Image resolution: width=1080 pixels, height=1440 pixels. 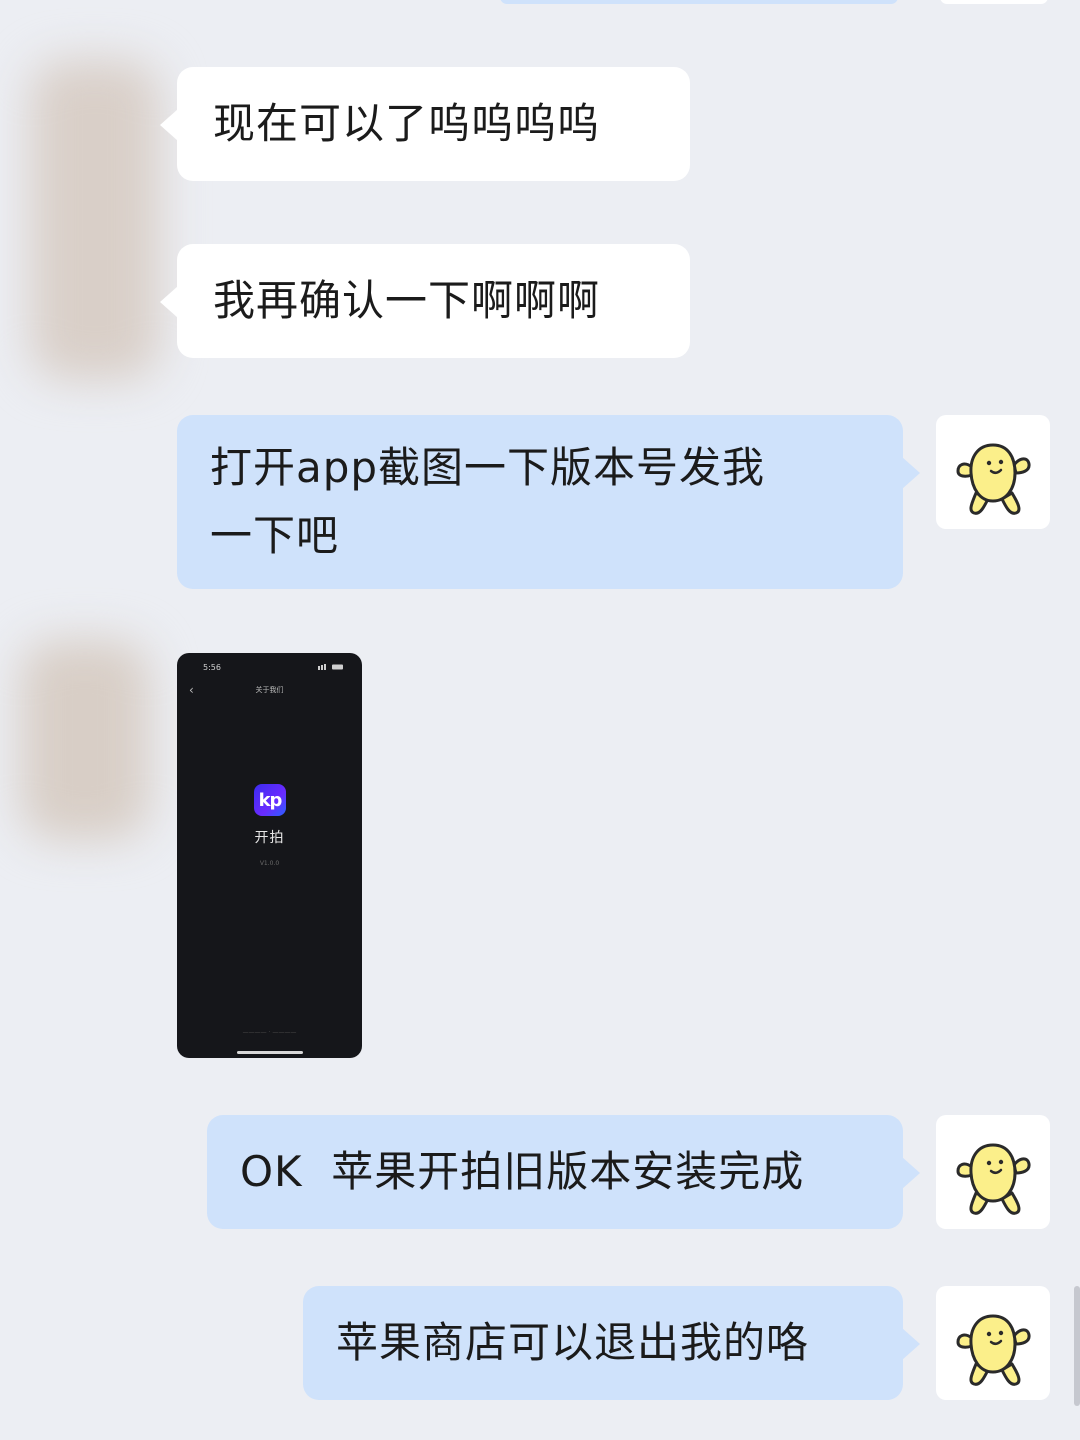 What do you see at coordinates (275, 535) in the screenshot?
I see `message-text-line: 一下吧` at bounding box center [275, 535].